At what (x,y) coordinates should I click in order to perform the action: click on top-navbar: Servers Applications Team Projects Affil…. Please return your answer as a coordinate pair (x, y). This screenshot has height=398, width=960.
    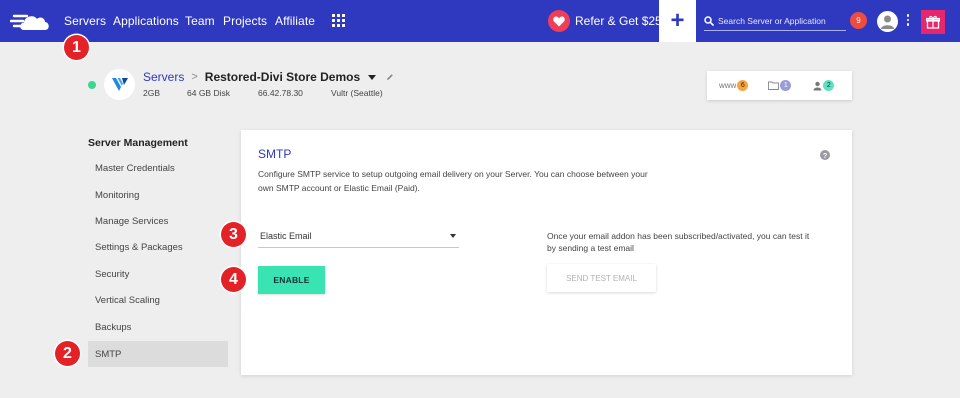
    Looking at the image, I should click on (480, 21).